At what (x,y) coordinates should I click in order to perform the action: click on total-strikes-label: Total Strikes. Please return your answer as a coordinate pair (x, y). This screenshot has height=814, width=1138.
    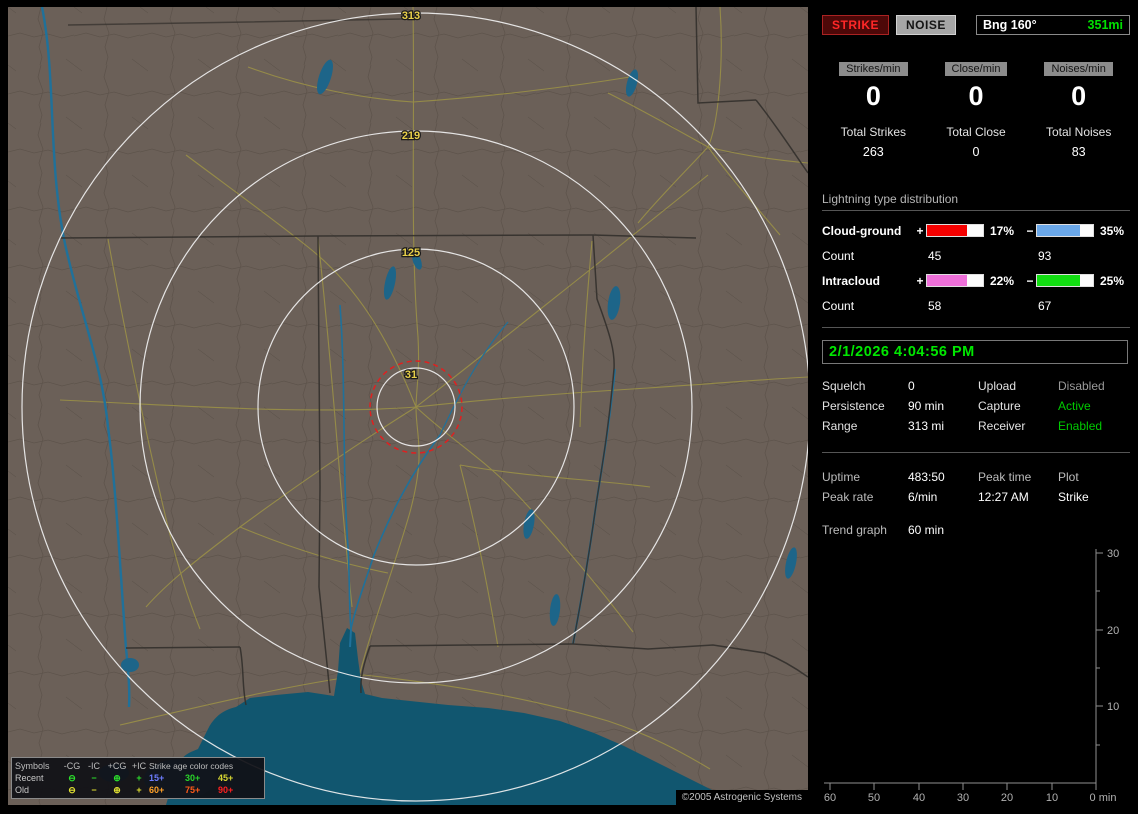
    Looking at the image, I should click on (873, 132).